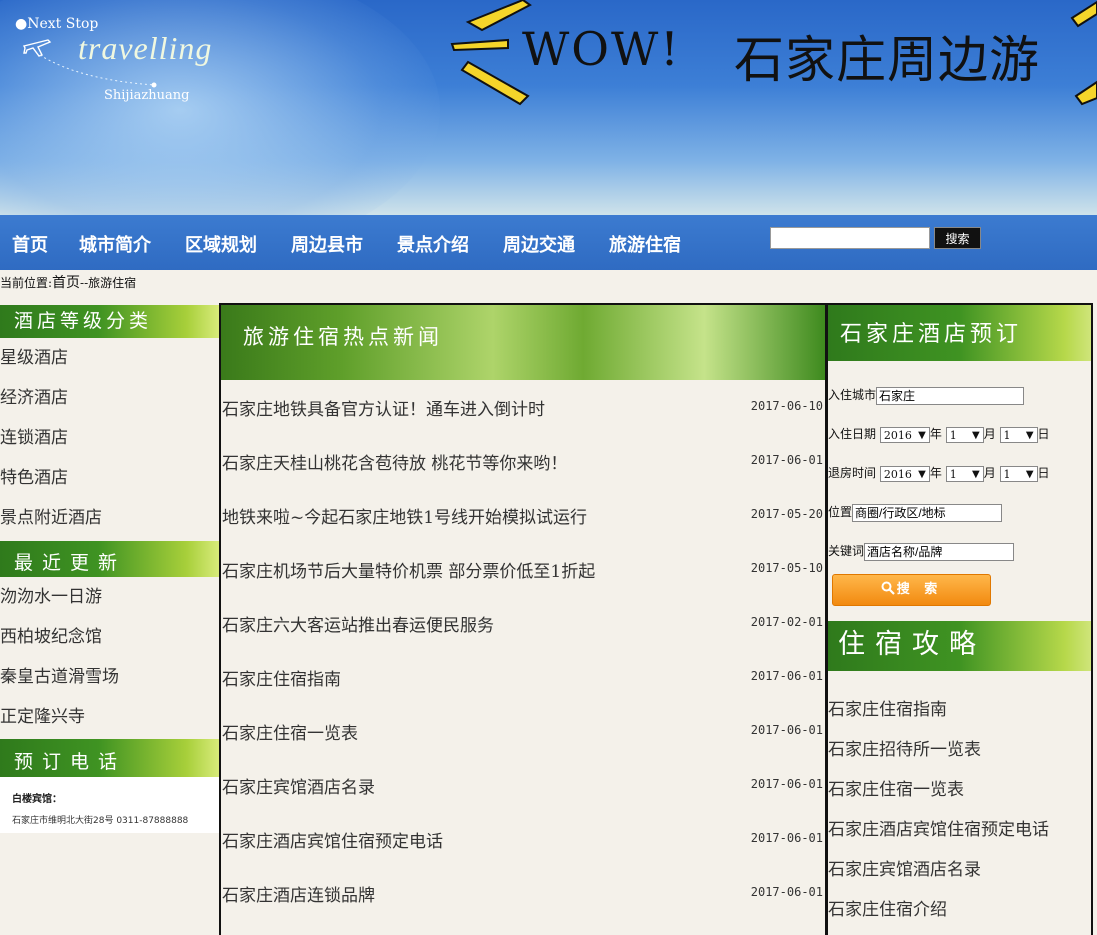  Describe the element at coordinates (109, 637) in the screenshot. I see `recent-item: 西柏坡纪念馆` at that location.